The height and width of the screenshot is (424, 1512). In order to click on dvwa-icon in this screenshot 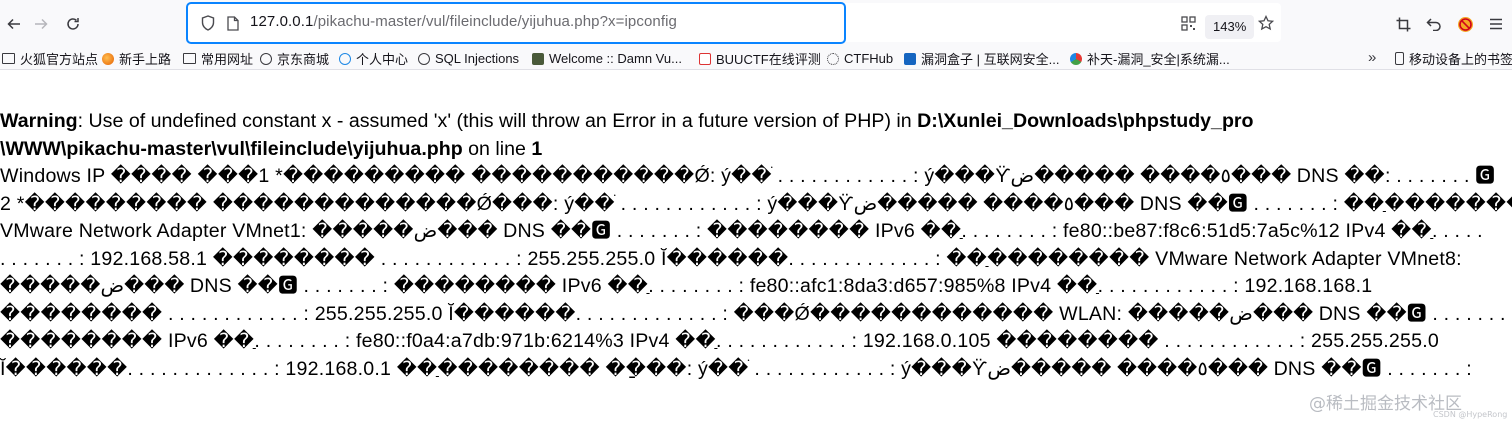, I will do `click(538, 58)`.